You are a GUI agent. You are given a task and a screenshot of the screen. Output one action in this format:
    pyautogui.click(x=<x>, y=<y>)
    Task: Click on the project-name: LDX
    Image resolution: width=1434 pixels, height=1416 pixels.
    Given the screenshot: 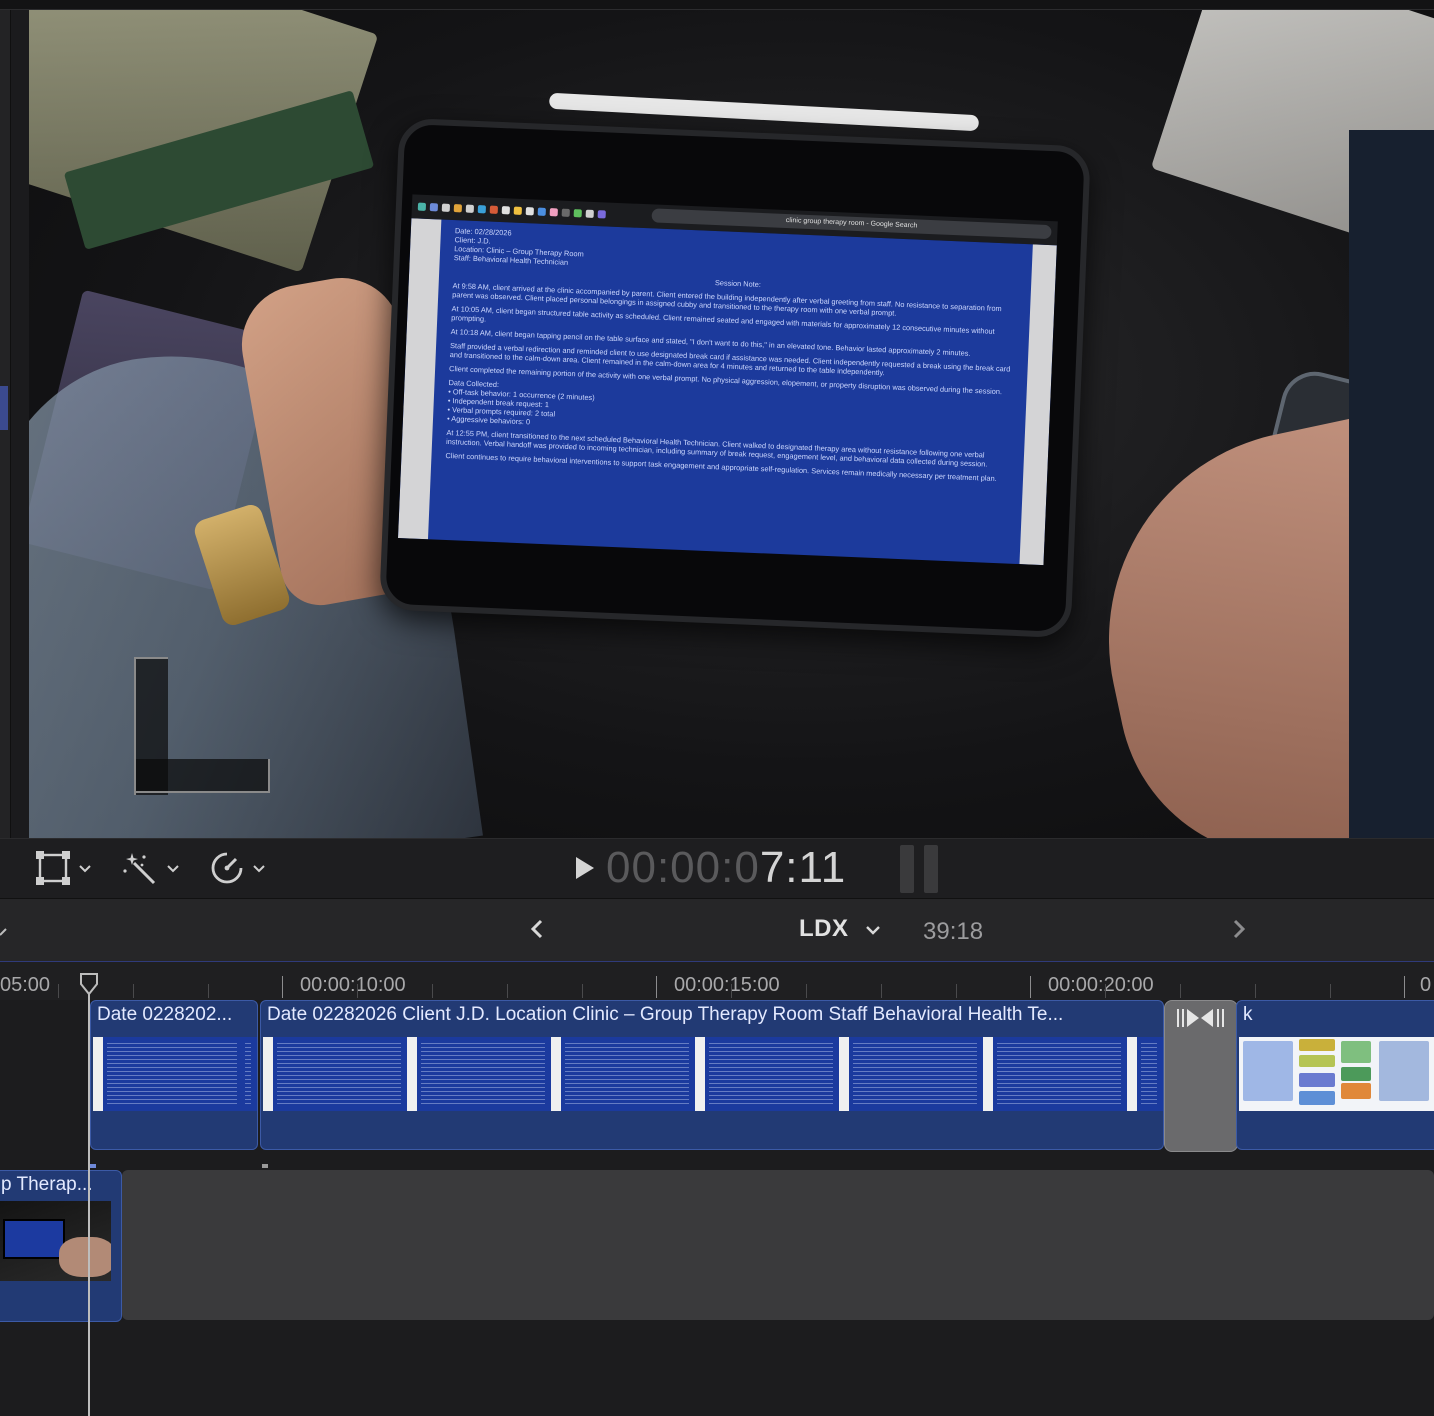 What is the action you would take?
    pyautogui.click(x=824, y=929)
    